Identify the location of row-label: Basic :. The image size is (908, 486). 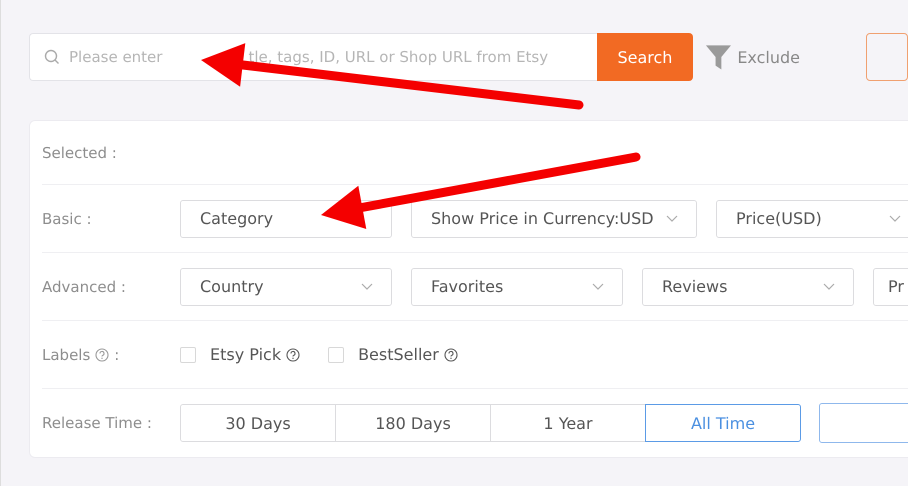
(67, 219).